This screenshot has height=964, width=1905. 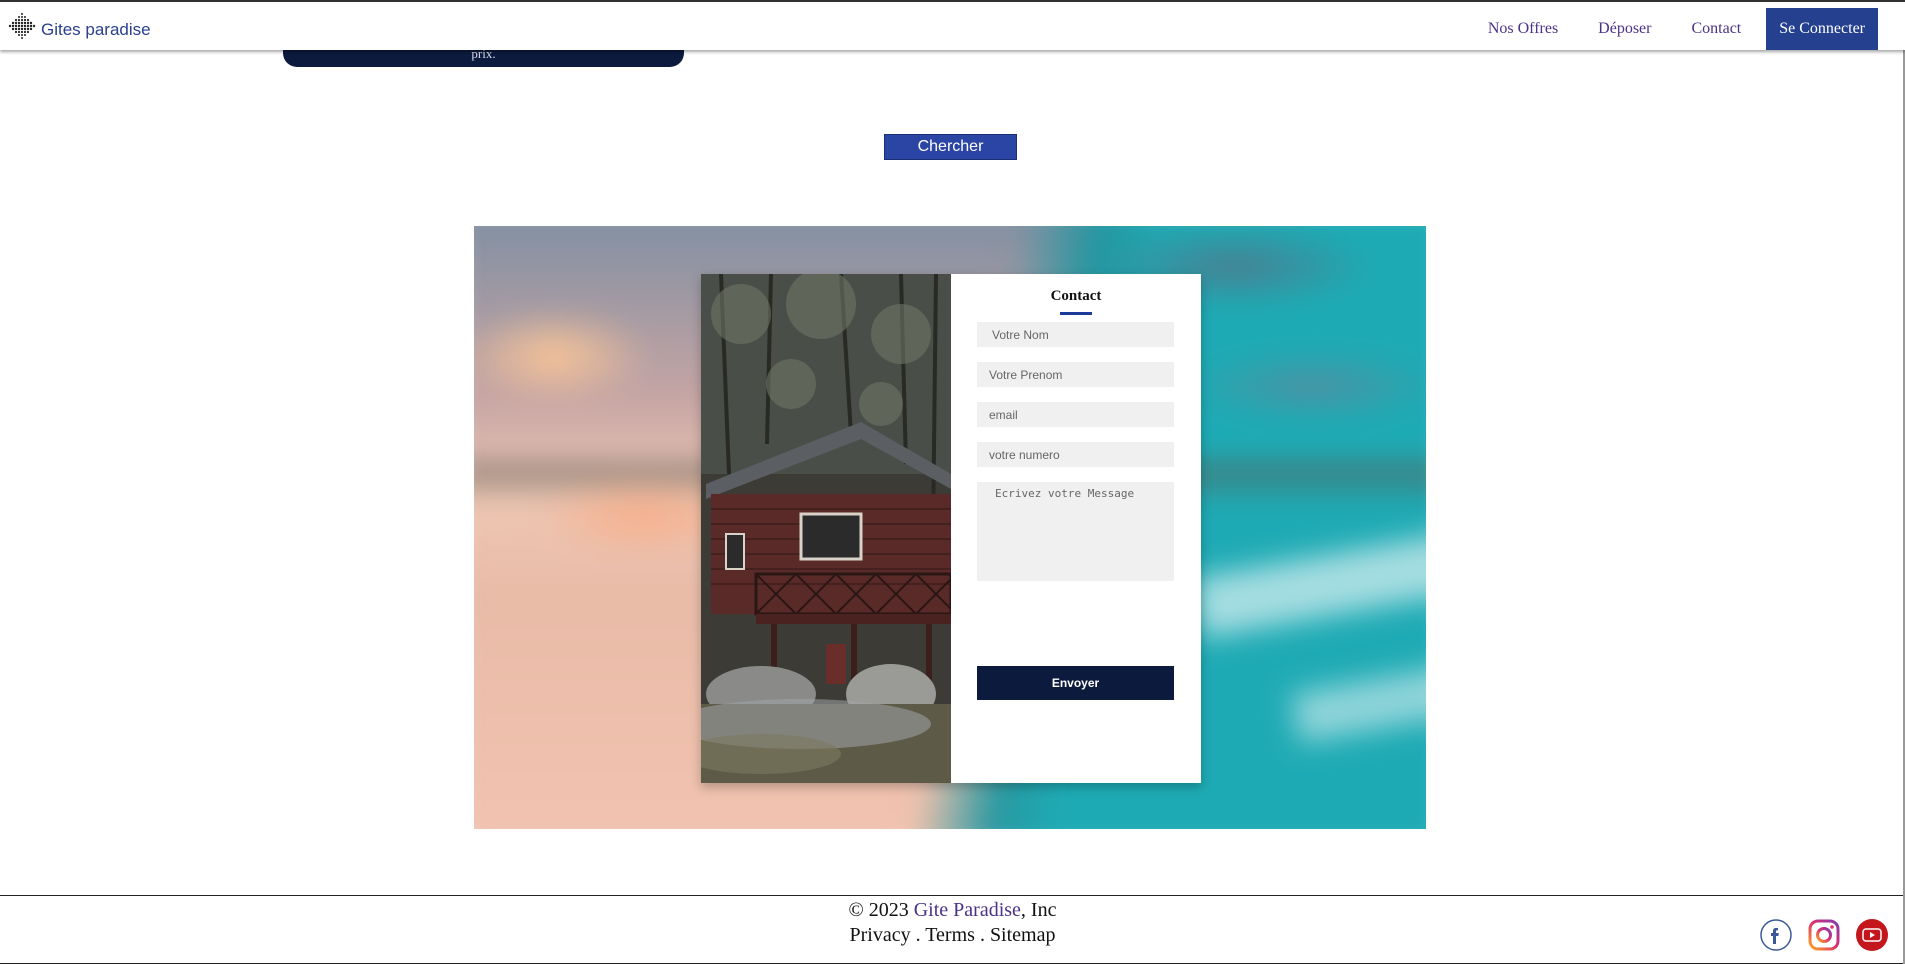 What do you see at coordinates (96, 29) in the screenshot?
I see `brand-name: Gites paradise` at bounding box center [96, 29].